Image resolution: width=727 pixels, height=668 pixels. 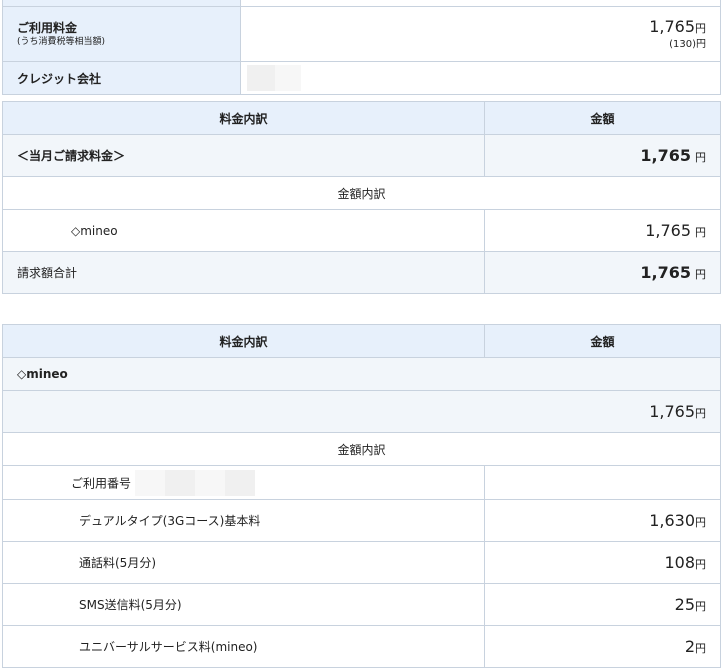 I want to click on monthly-charge-label: ＜当月ご請求料金＞, so click(x=243, y=155).